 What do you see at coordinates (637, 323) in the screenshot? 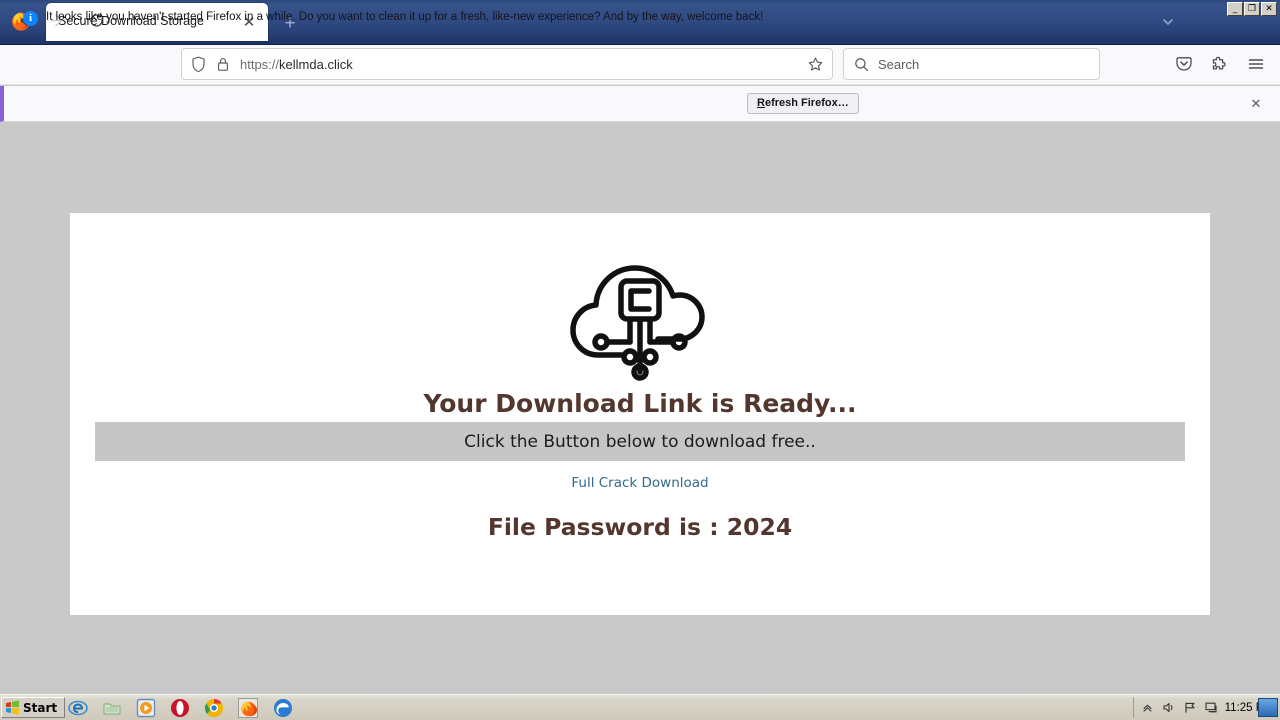
I see `cloud-computing-chip-icon` at bounding box center [637, 323].